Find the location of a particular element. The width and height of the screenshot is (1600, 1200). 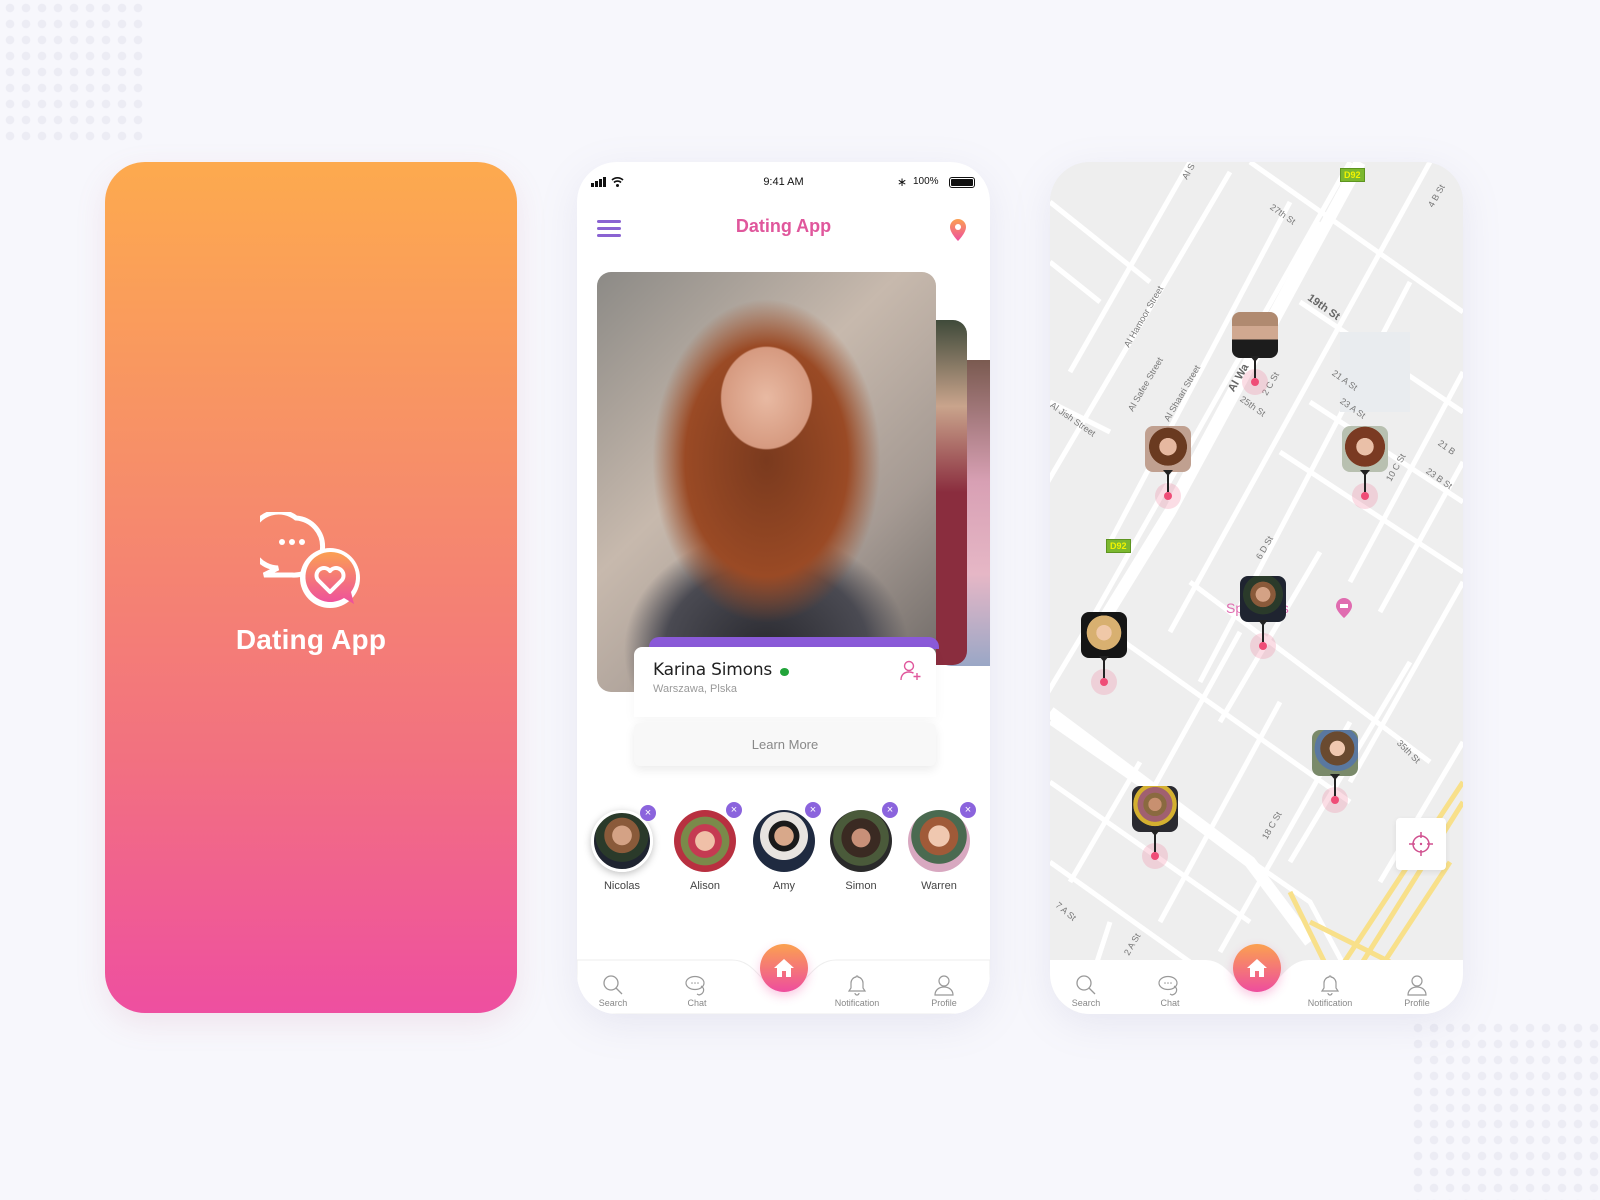

person-item: × Nicolas is located at coordinates (622, 847).